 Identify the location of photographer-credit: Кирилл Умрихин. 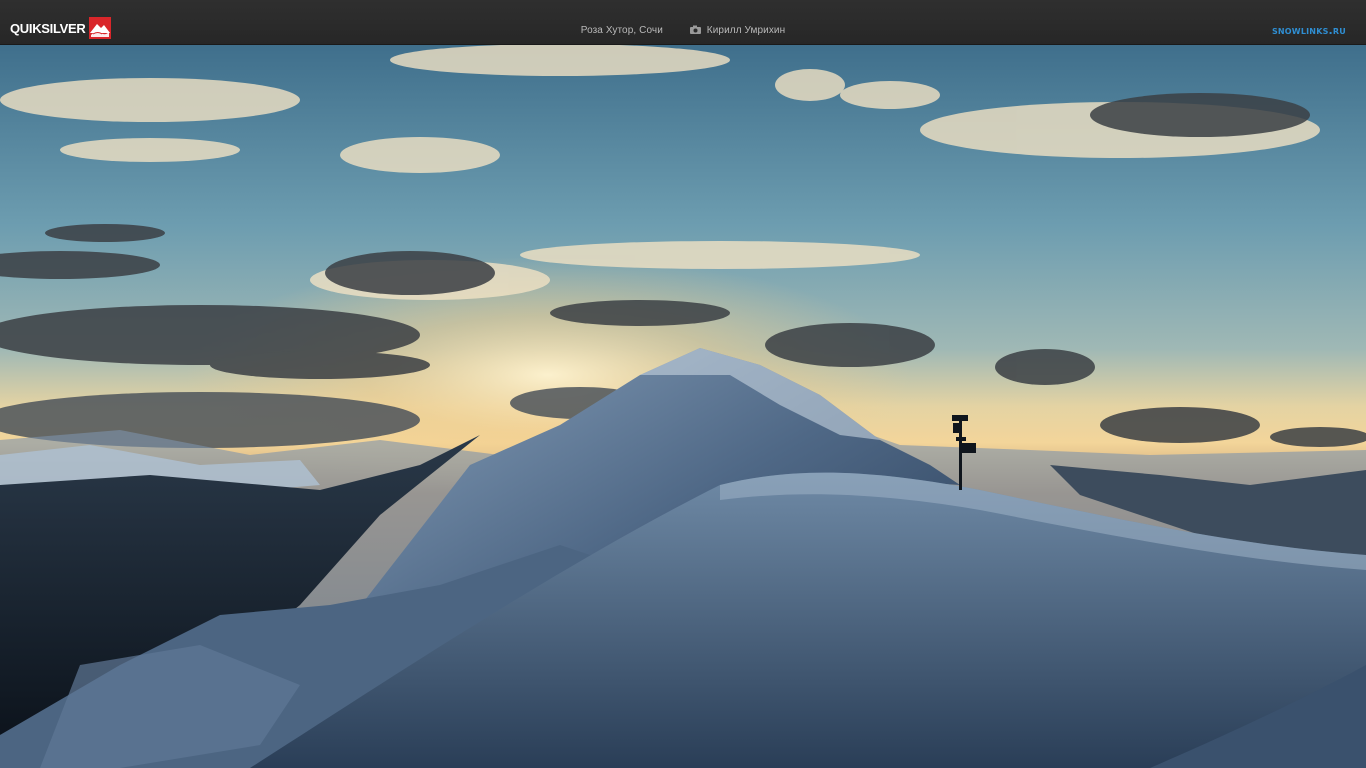
(737, 31).